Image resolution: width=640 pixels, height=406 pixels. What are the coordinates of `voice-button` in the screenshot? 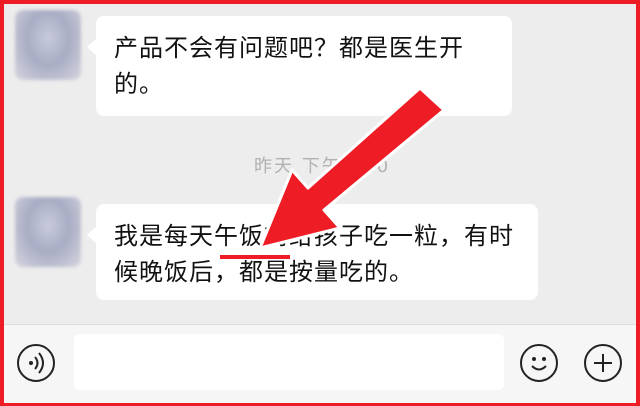 It's located at (36, 363).